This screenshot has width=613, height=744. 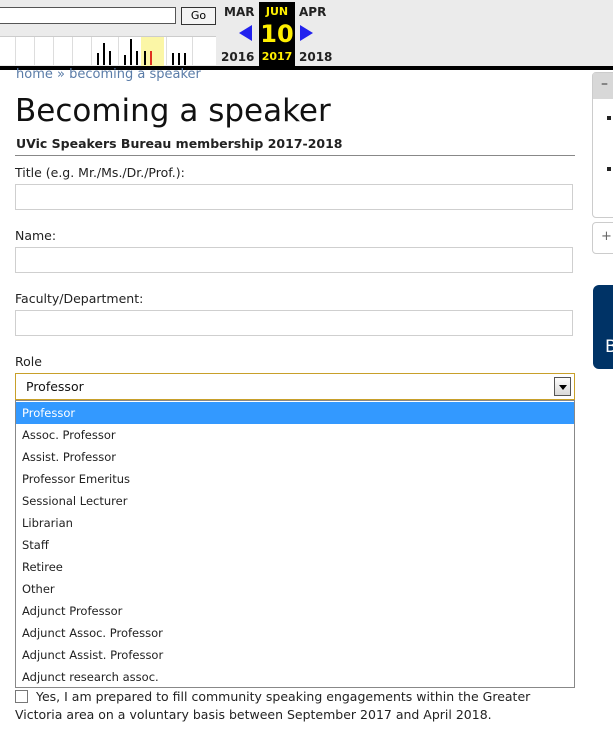 I want to click on role-option: Adjunct Professor, so click(x=295, y=611).